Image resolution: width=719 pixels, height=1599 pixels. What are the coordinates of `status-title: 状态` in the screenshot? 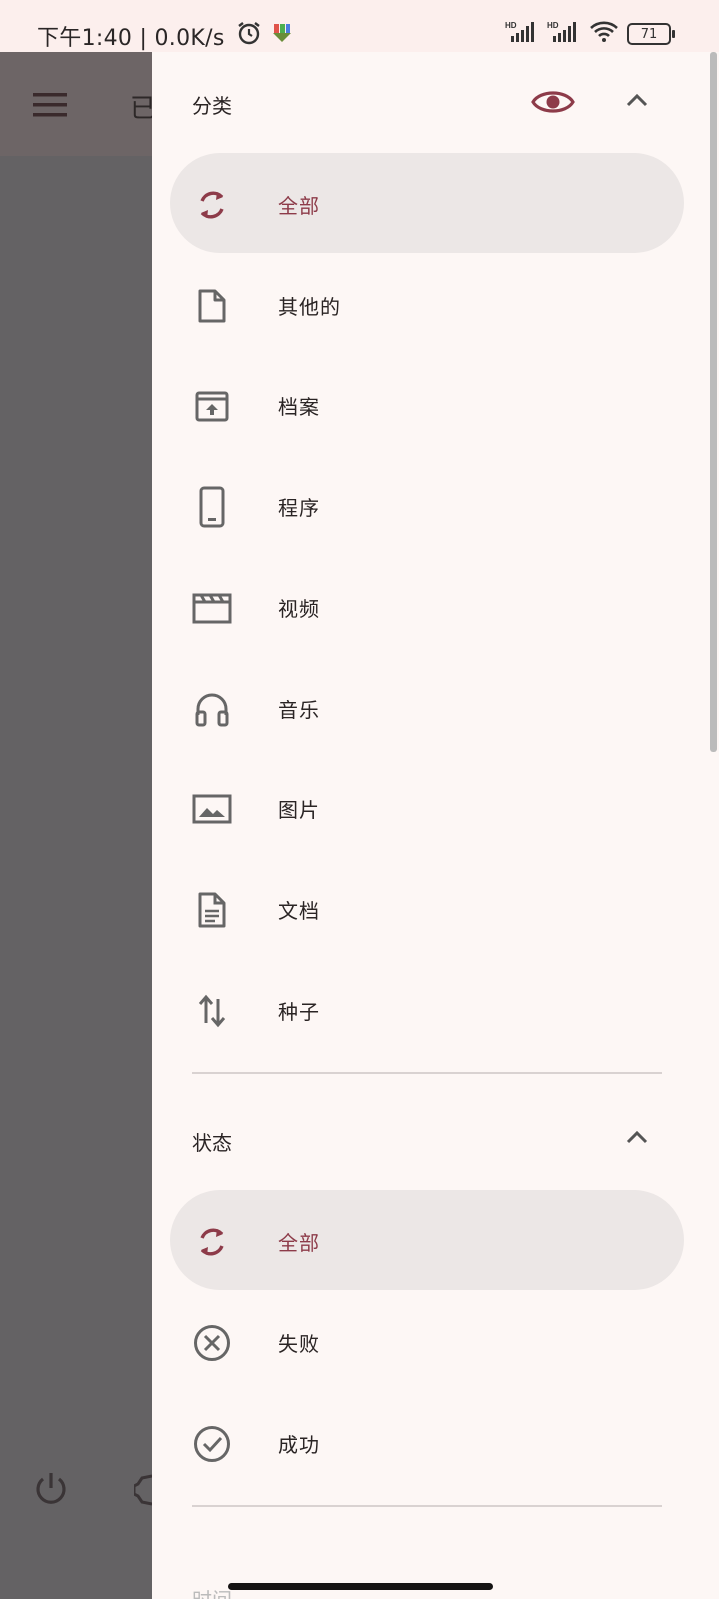 It's located at (212, 1143).